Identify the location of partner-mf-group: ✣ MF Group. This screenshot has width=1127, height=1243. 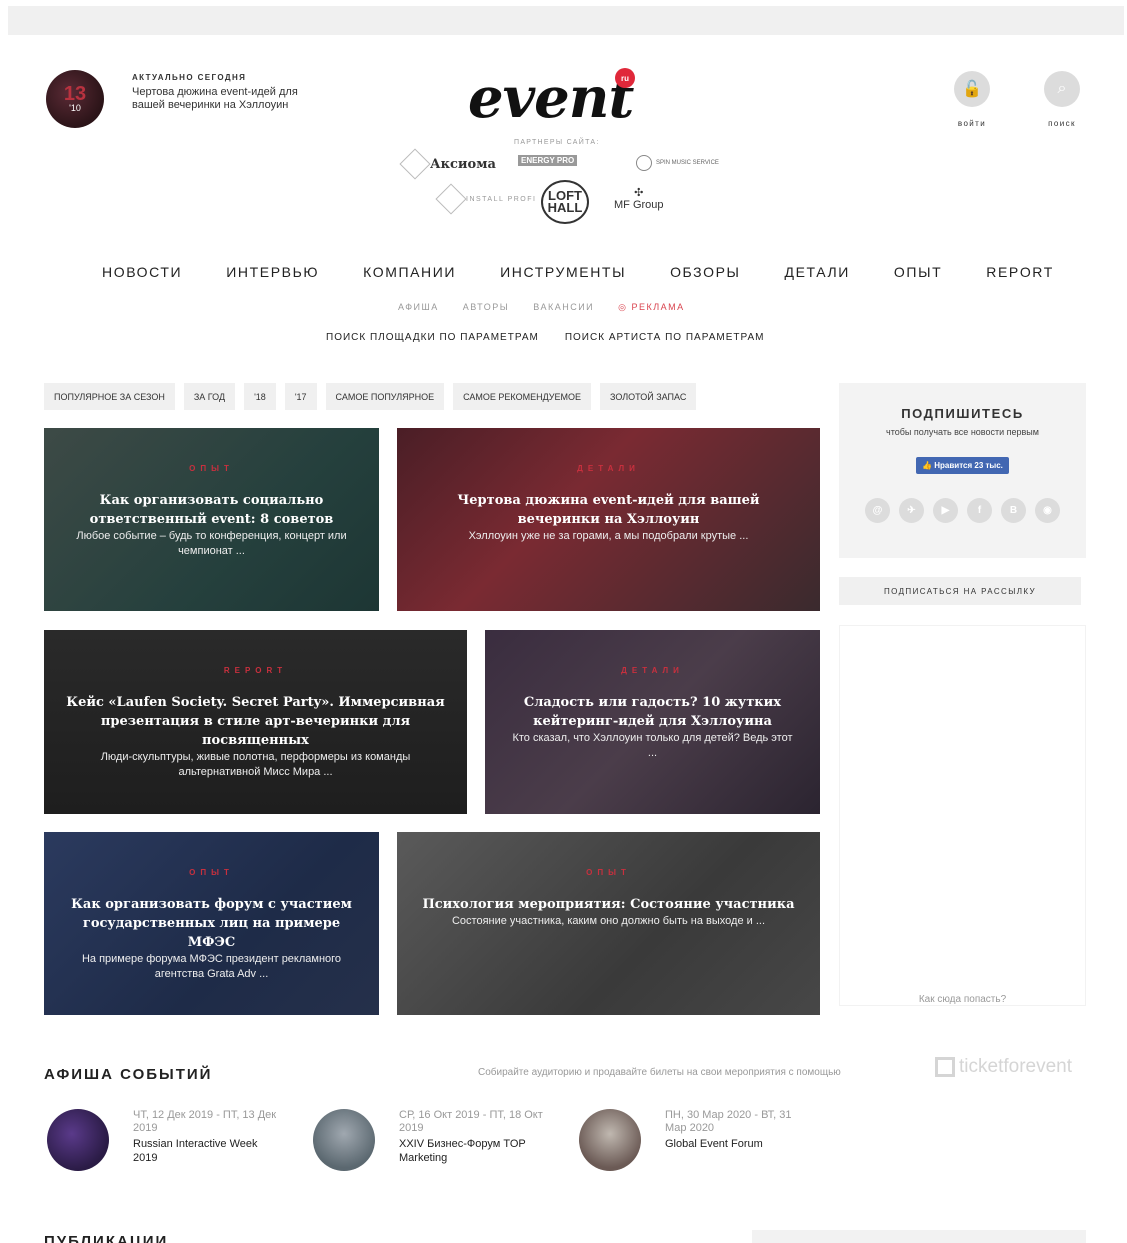
(639, 198).